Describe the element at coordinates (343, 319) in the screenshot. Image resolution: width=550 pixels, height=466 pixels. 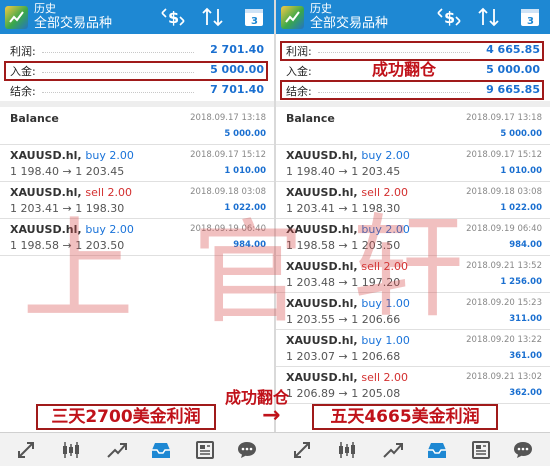
I see `deal-prices: 1 203.55 → 1 206.66` at that location.